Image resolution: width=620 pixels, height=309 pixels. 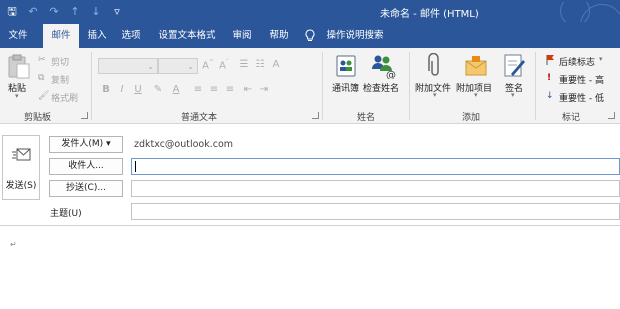 I want to click on align-left-icon: ≡, so click(x=198, y=89).